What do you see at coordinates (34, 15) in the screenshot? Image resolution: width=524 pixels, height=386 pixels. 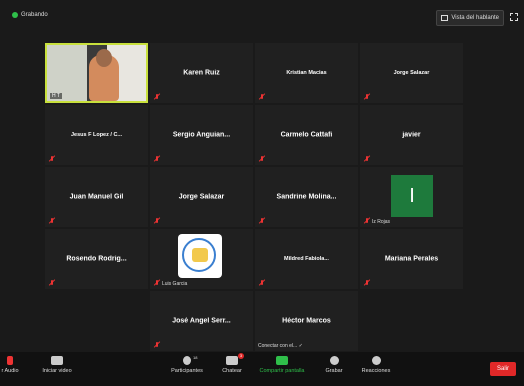 I see `recording-label: Grabando` at bounding box center [34, 15].